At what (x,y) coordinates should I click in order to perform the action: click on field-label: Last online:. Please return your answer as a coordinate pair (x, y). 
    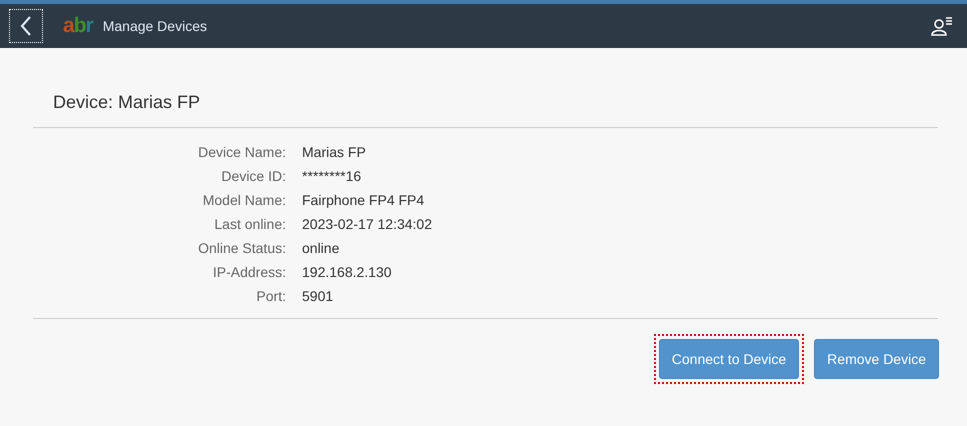
    Looking at the image, I should click on (249, 224).